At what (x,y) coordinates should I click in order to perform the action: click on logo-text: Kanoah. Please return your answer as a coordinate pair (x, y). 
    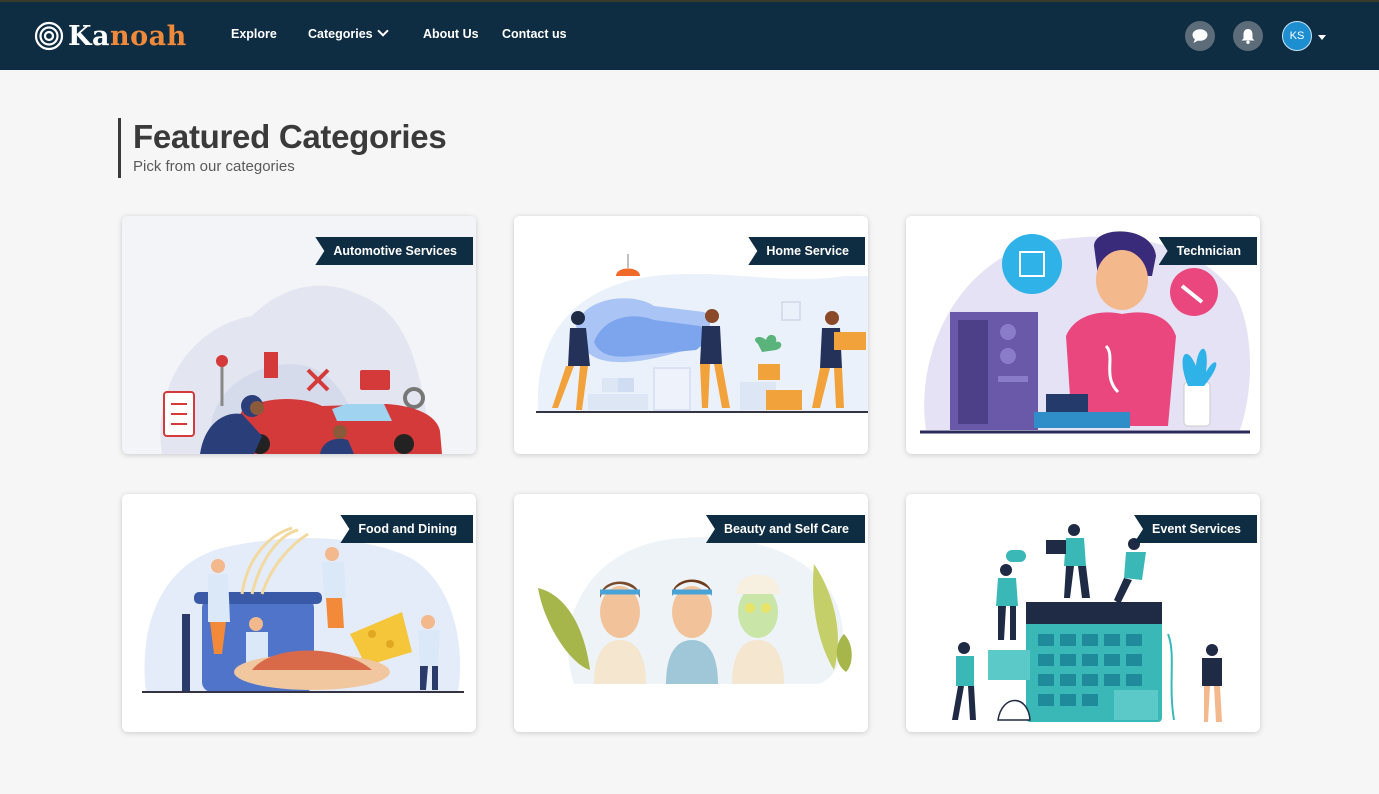
    Looking at the image, I should click on (127, 36).